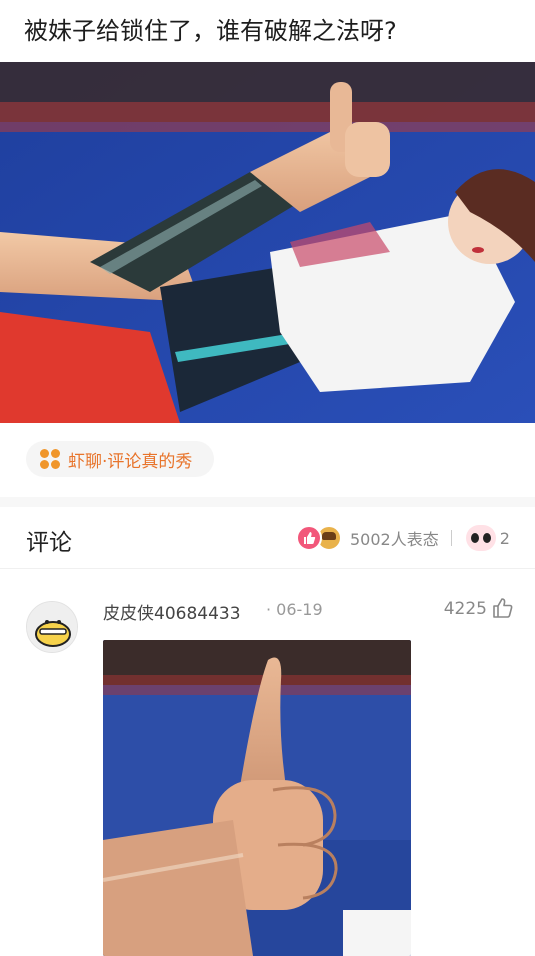 The image size is (535, 956). I want to click on avatar-face-icon, so click(52, 627).